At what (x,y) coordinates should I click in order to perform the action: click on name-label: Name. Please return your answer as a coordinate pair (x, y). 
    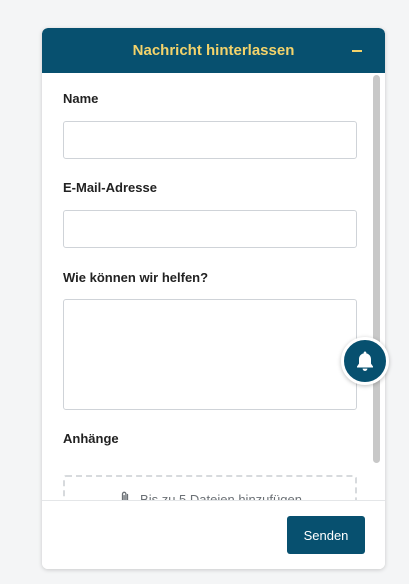
    Looking at the image, I should click on (81, 98).